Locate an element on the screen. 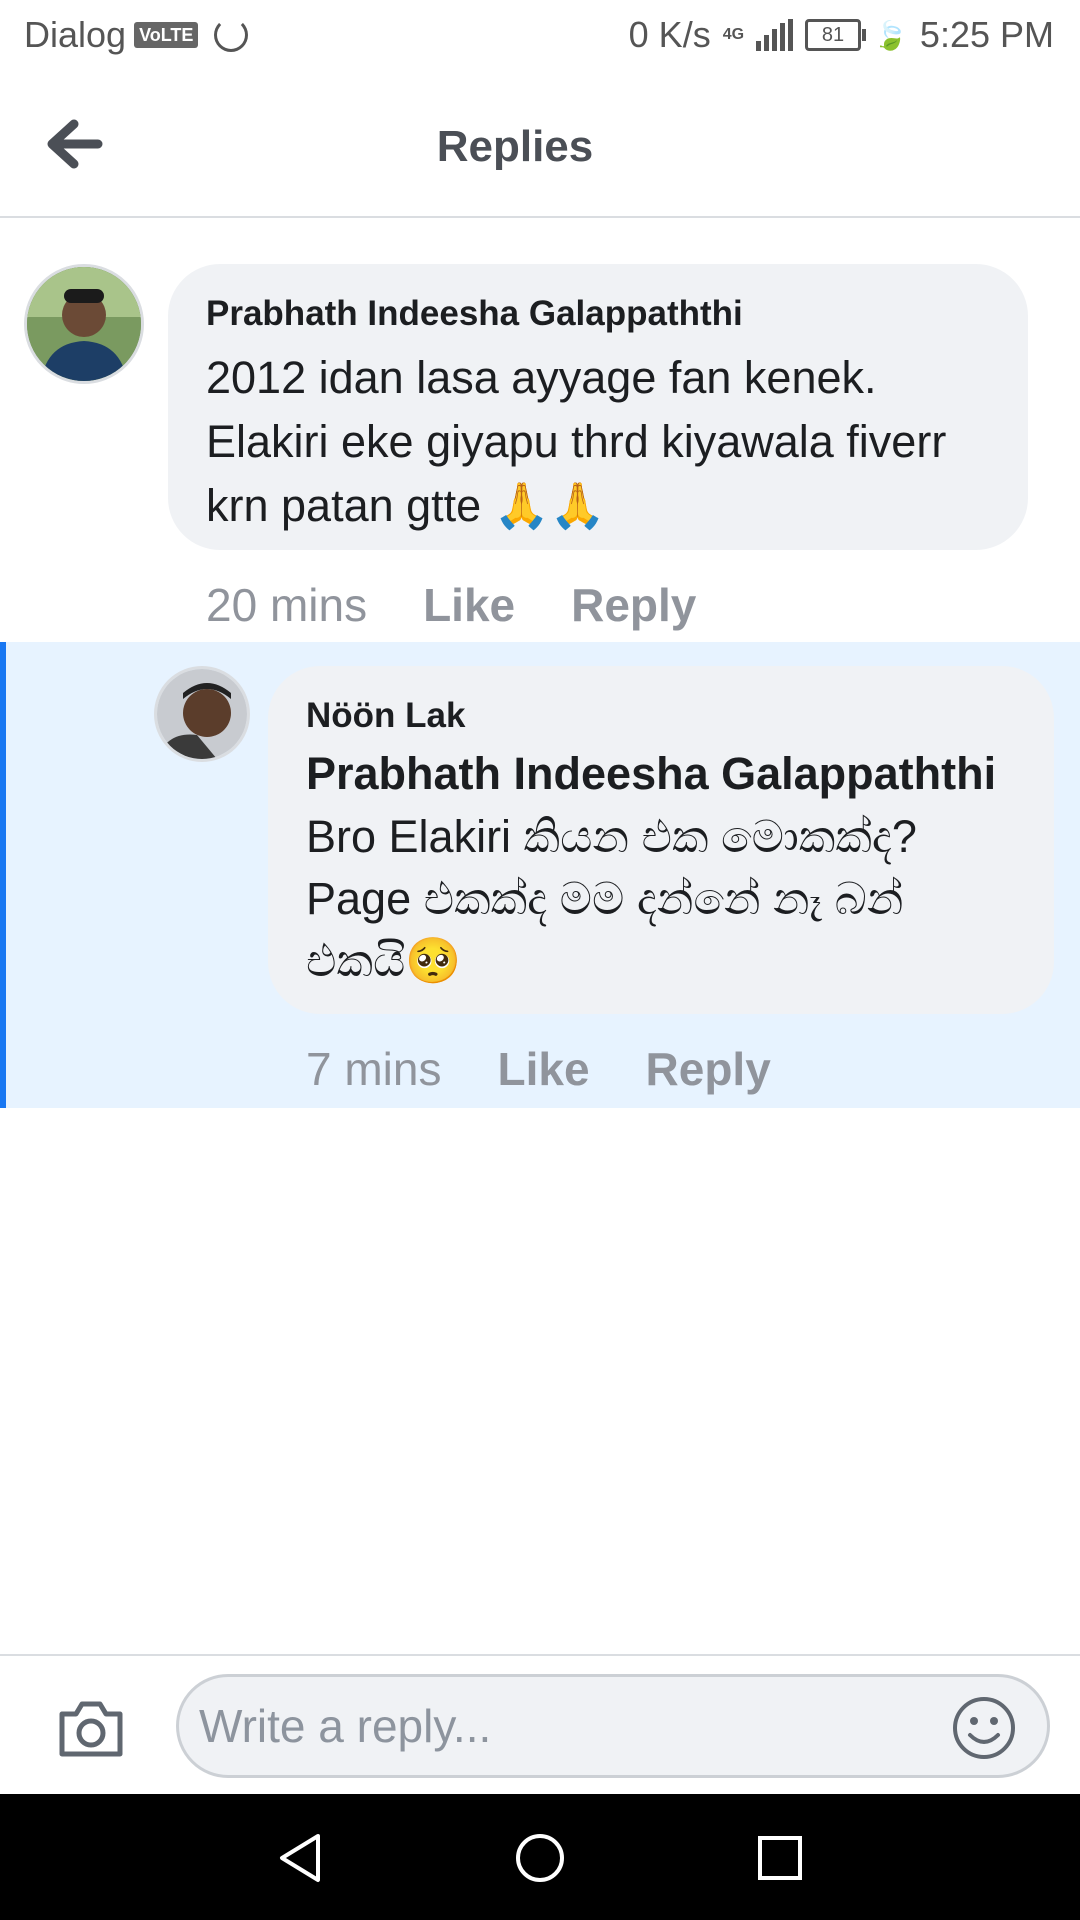 The height and width of the screenshot is (1920, 1080). camera-icon is located at coordinates (91, 1729).